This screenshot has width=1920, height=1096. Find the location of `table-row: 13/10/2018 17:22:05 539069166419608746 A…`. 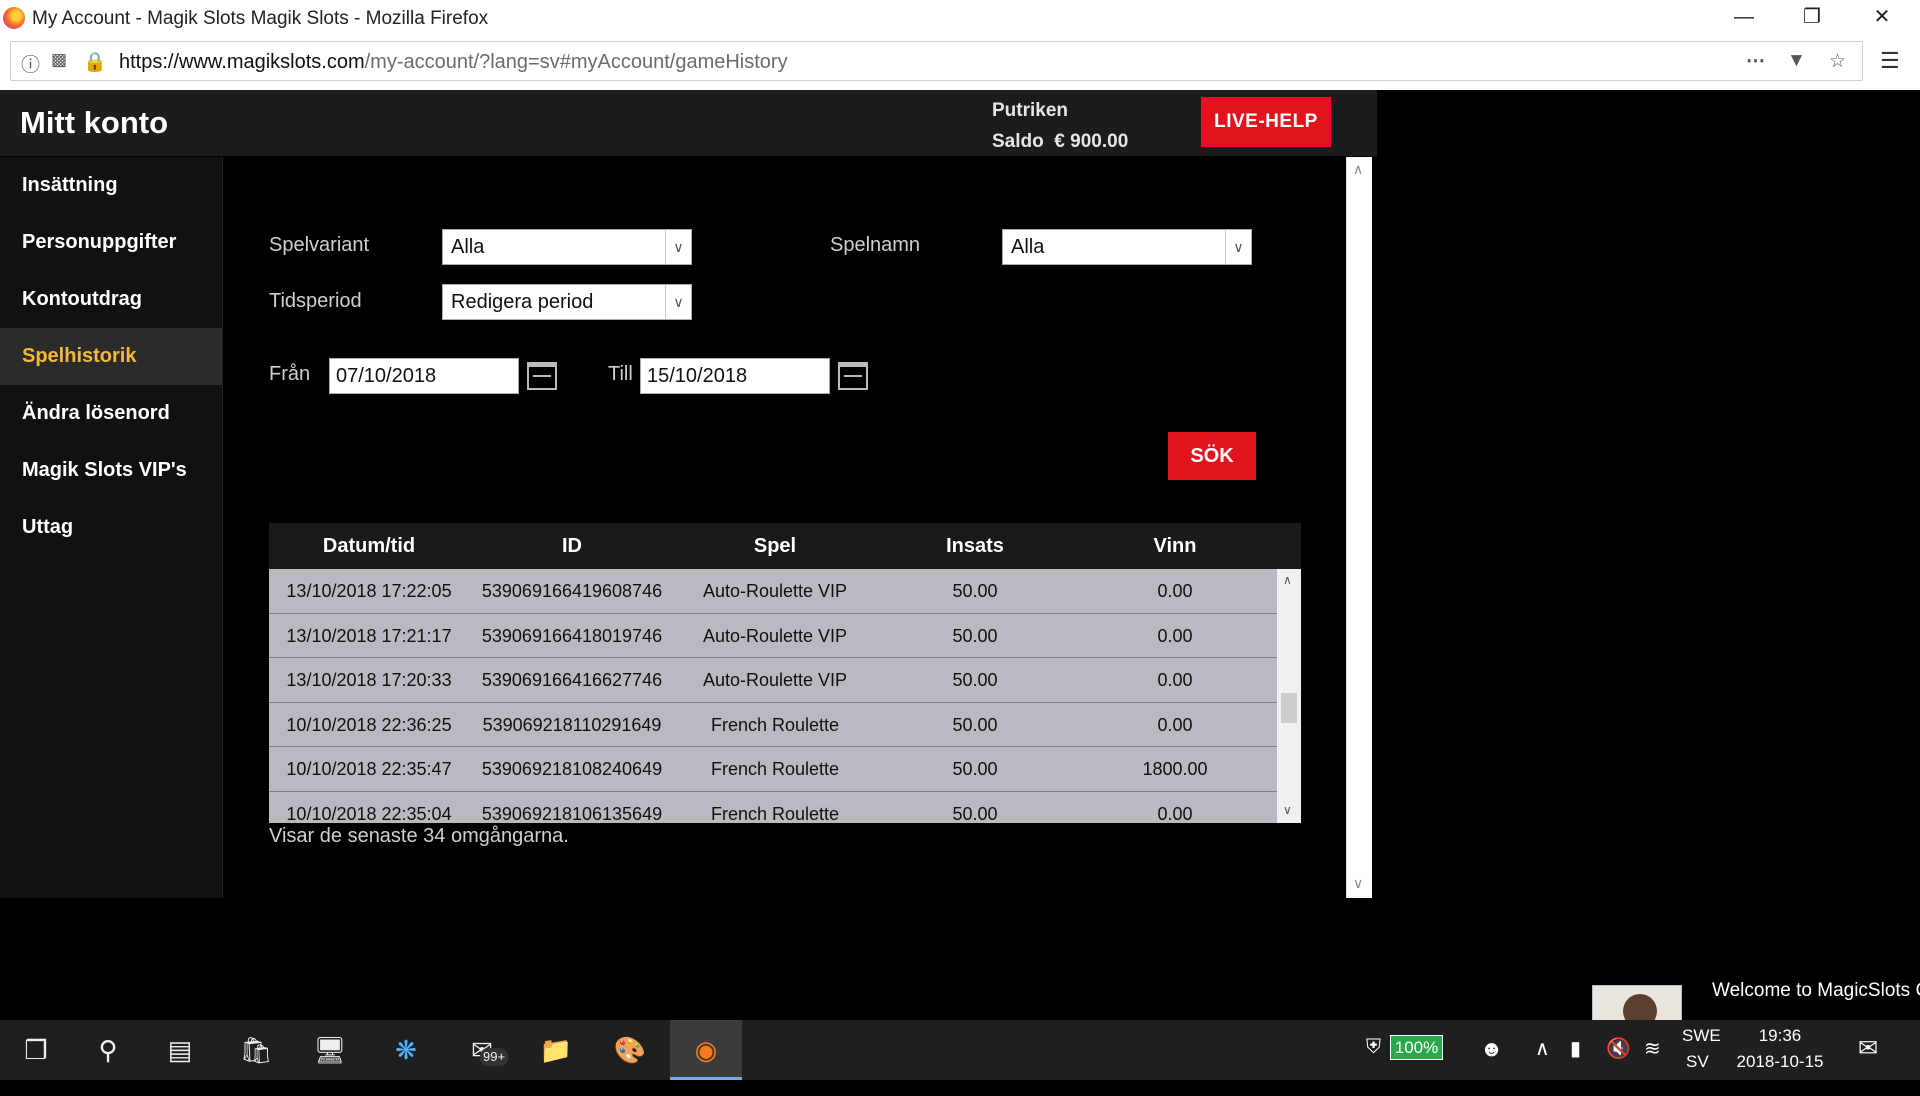

table-row: 13/10/2018 17:22:05 539069166419608746 A… is located at coordinates (773, 591).